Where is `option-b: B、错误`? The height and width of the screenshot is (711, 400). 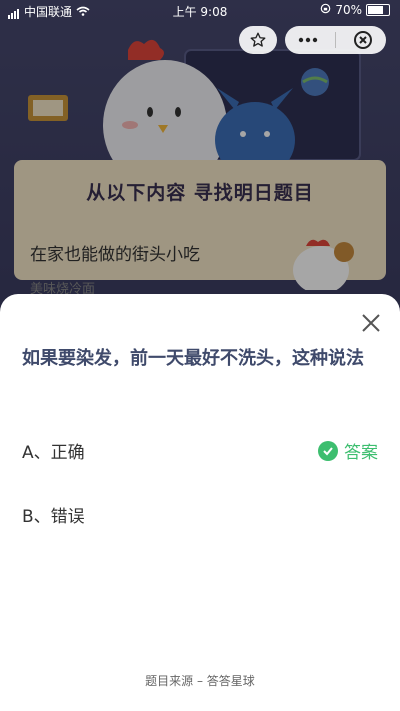
option-b: B、错误 is located at coordinates (53, 514).